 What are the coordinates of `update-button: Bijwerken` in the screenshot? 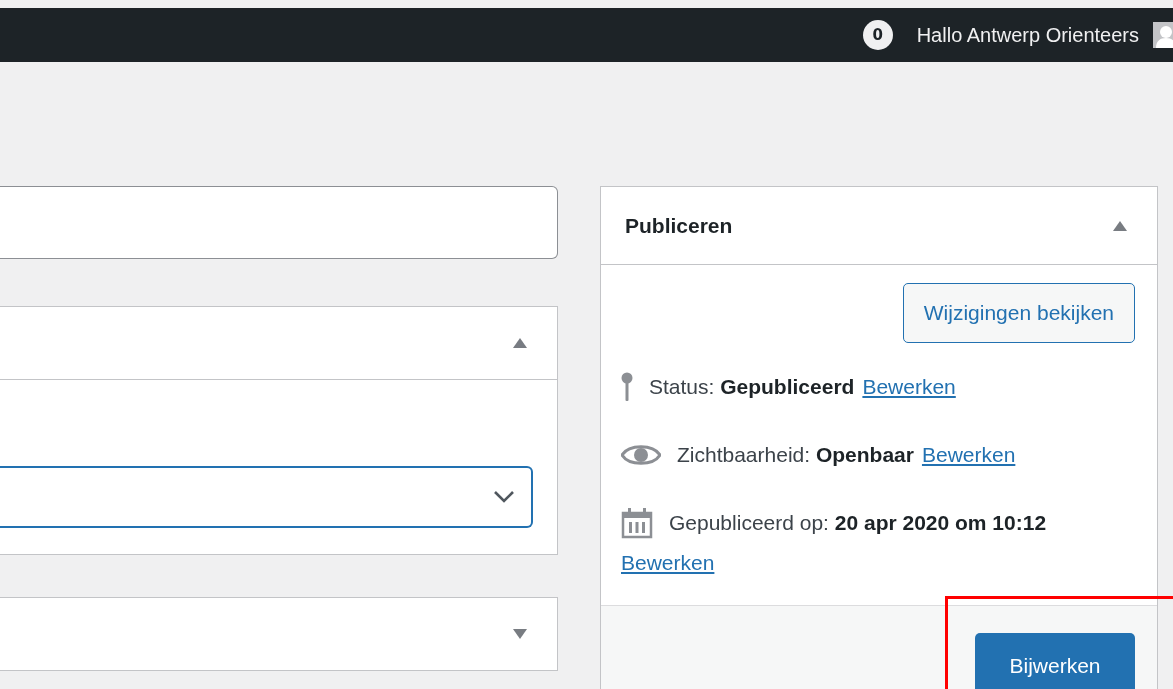 It's located at (1055, 661).